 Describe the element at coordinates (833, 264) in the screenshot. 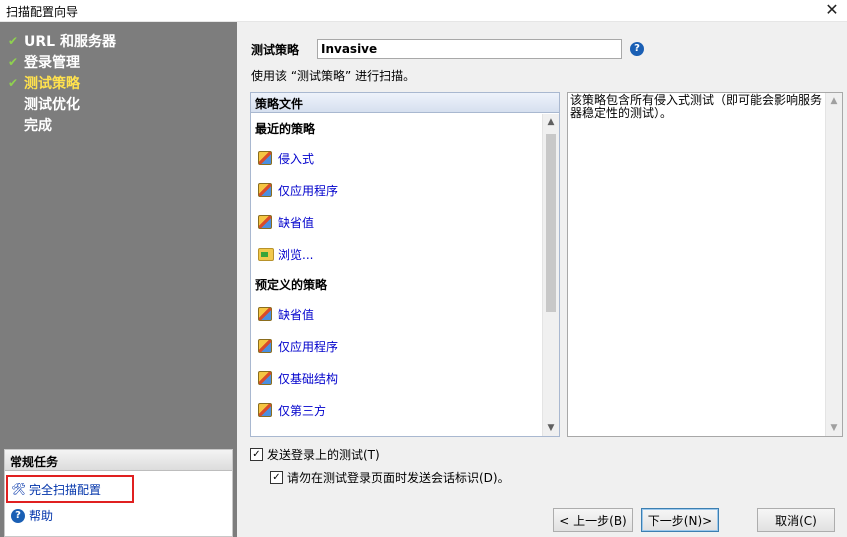

I see `info-scrollbar: ▲ ▼` at that location.